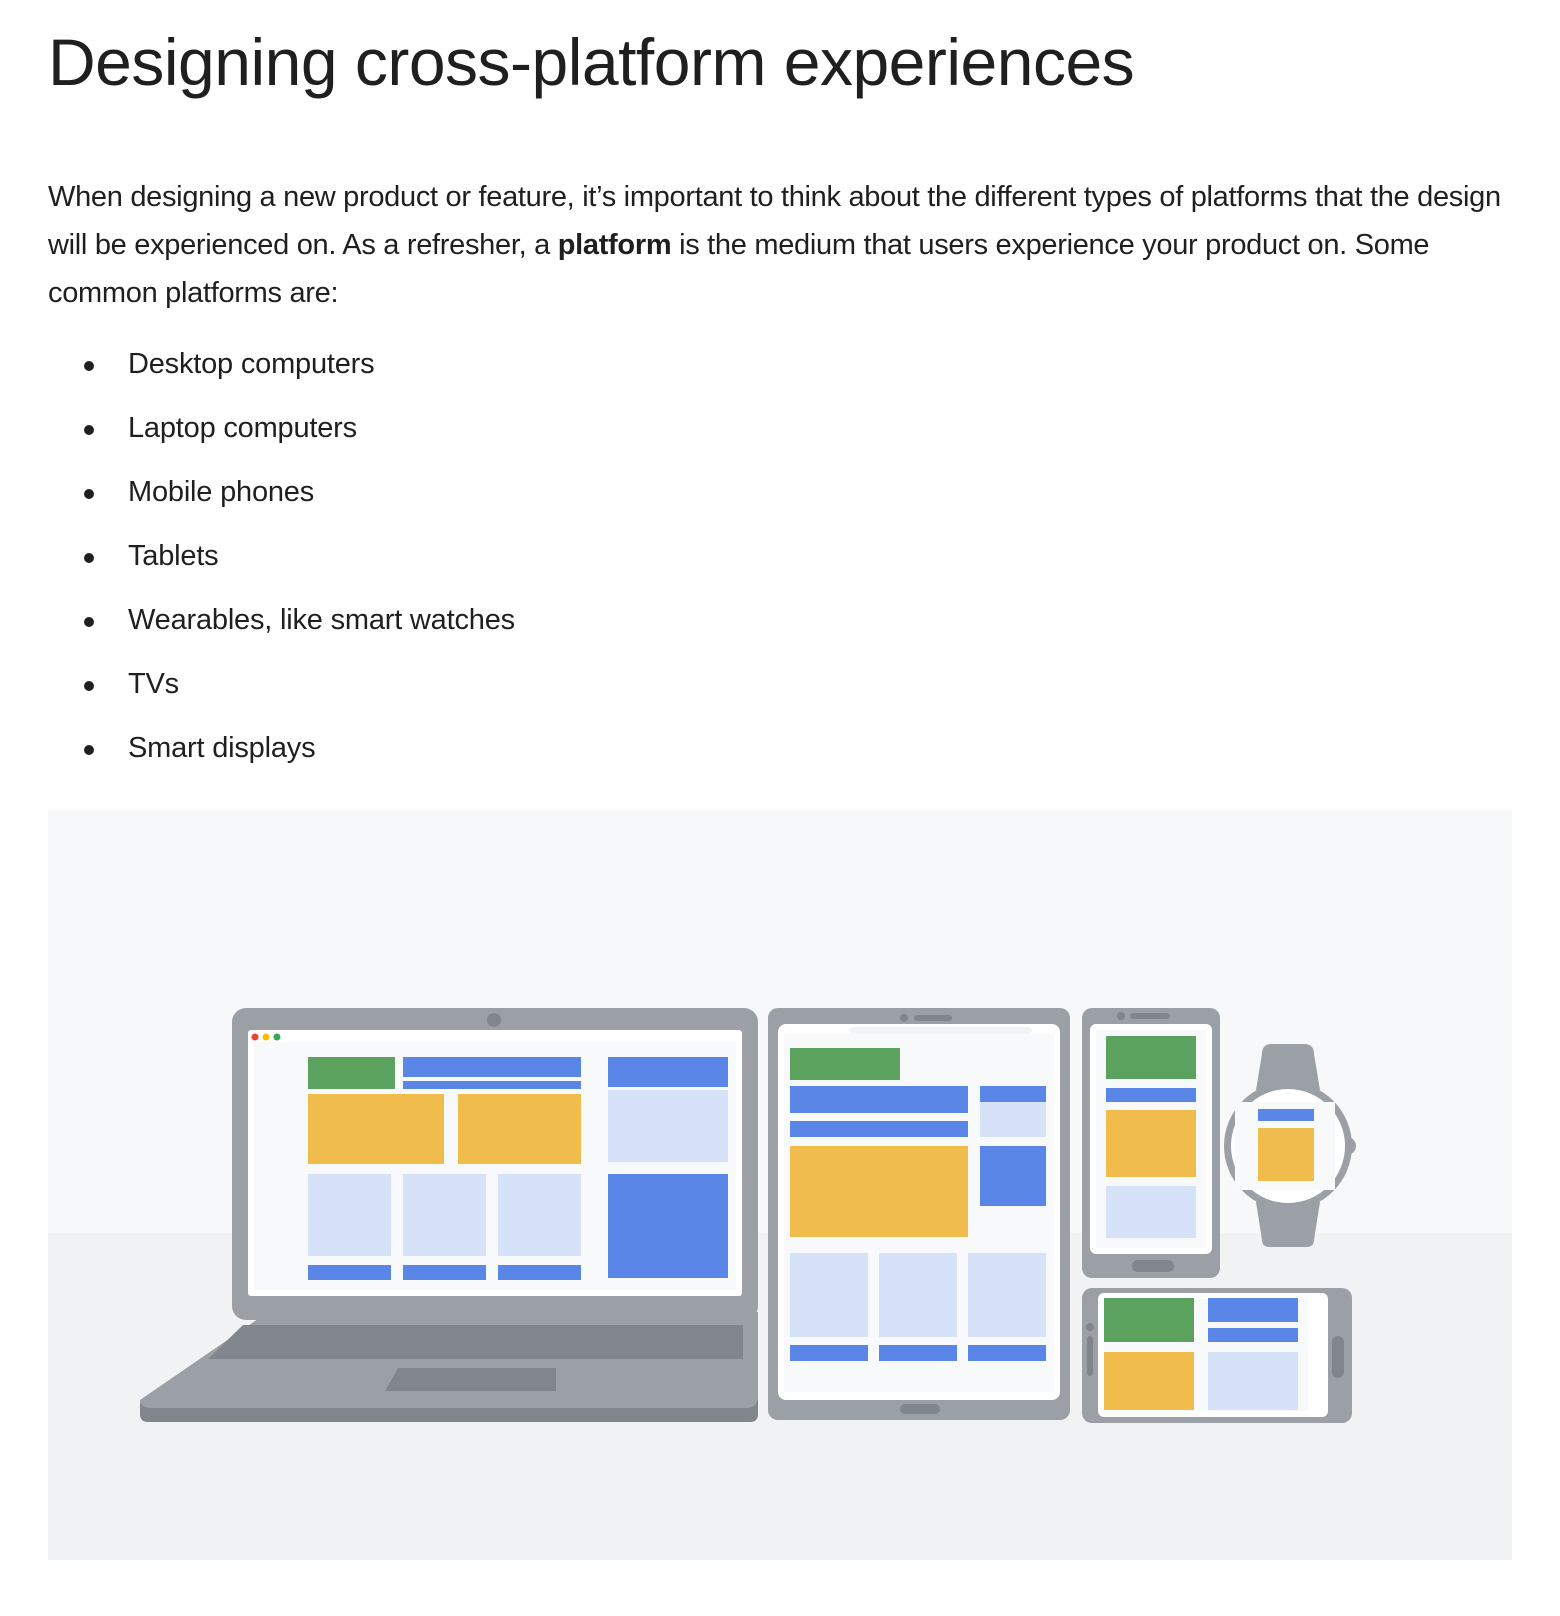  What do you see at coordinates (1217, 1355) in the screenshot?
I see `phone-landscape-icon` at bounding box center [1217, 1355].